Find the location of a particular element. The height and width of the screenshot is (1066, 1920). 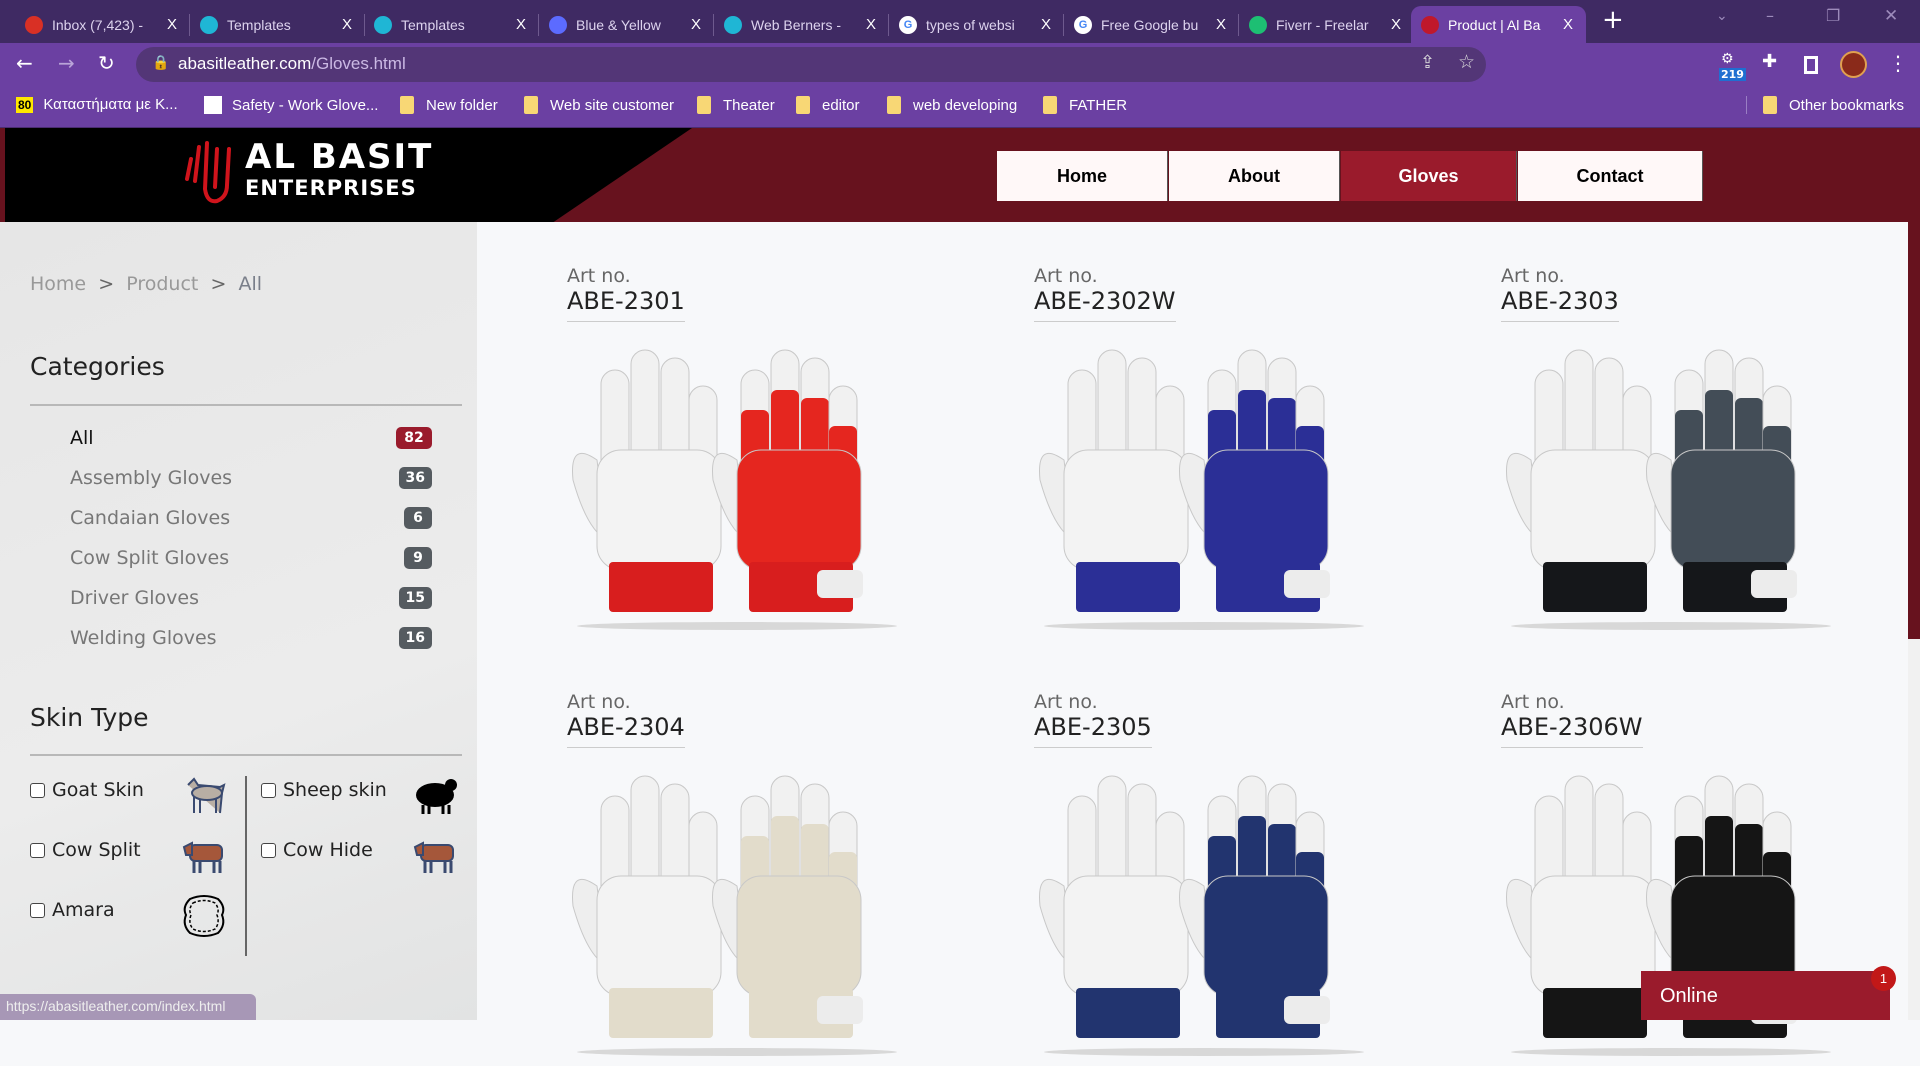

browser-tab: Web Berners - X is located at coordinates (801, 24).